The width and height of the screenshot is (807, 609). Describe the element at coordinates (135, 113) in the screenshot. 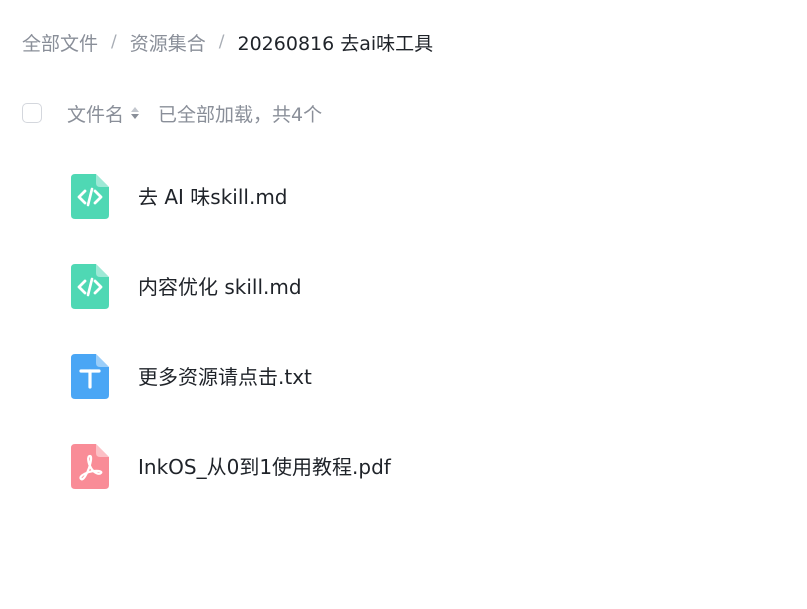

I see `sort-icon` at that location.